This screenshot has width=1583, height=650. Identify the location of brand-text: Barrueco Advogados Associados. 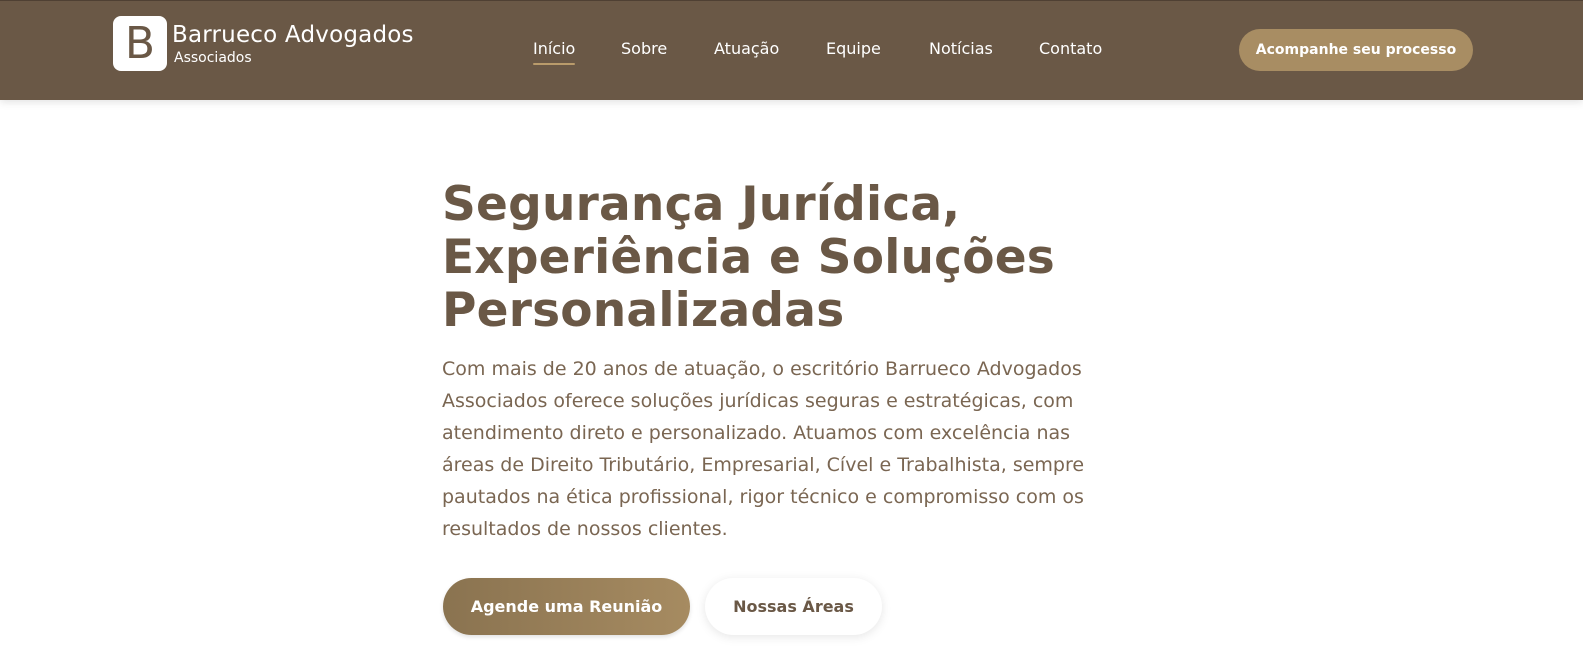
(293, 41).